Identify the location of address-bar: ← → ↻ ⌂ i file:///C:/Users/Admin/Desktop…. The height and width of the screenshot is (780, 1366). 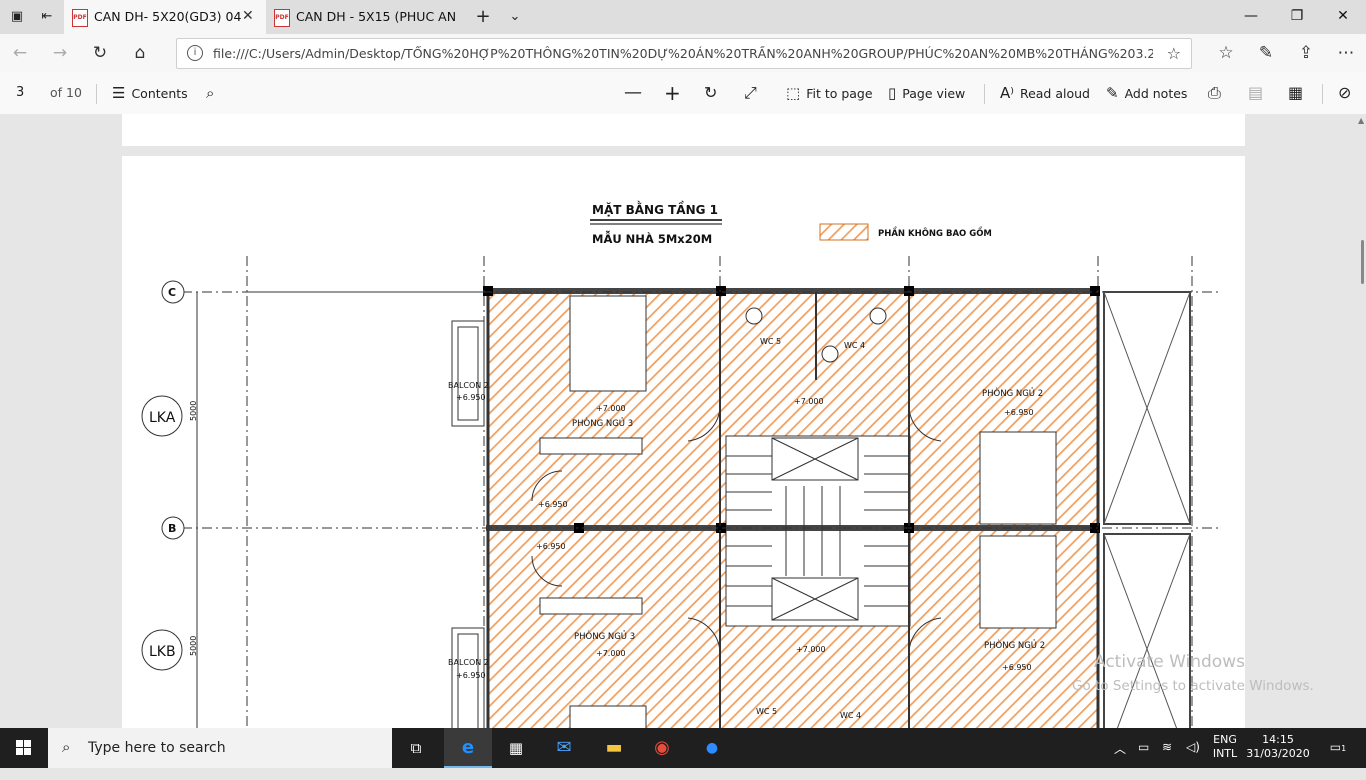
(683, 53).